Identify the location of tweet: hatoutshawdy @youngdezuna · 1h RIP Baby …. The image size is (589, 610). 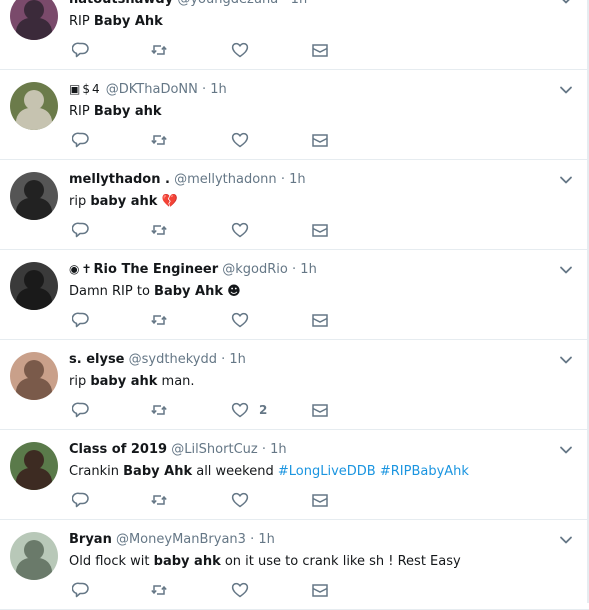
(294, 35).